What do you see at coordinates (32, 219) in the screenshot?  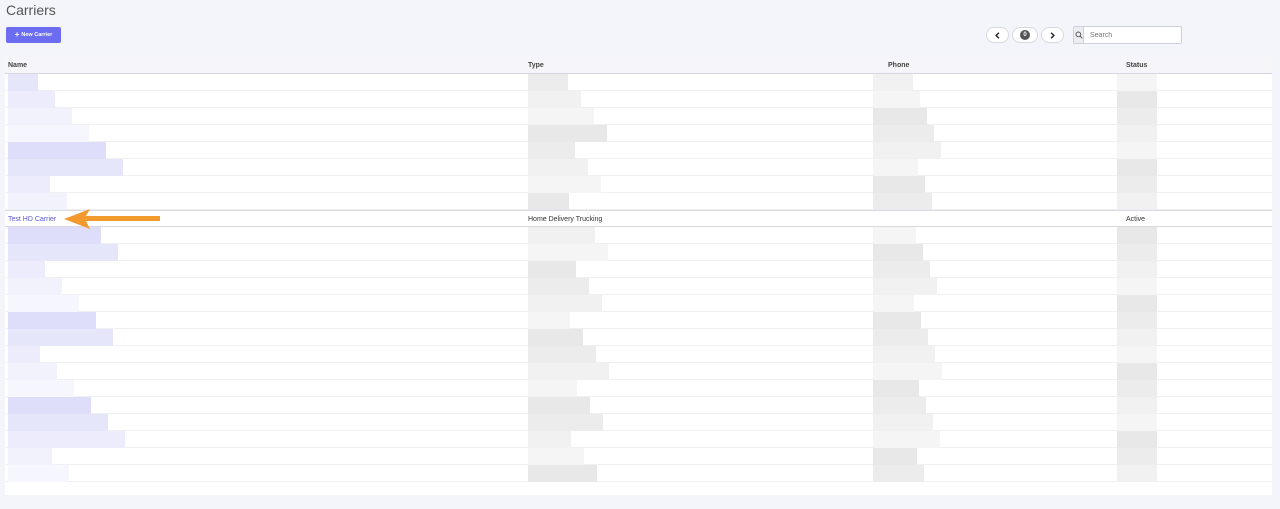 I see `carrier-name-link: Test HD Carrier` at bounding box center [32, 219].